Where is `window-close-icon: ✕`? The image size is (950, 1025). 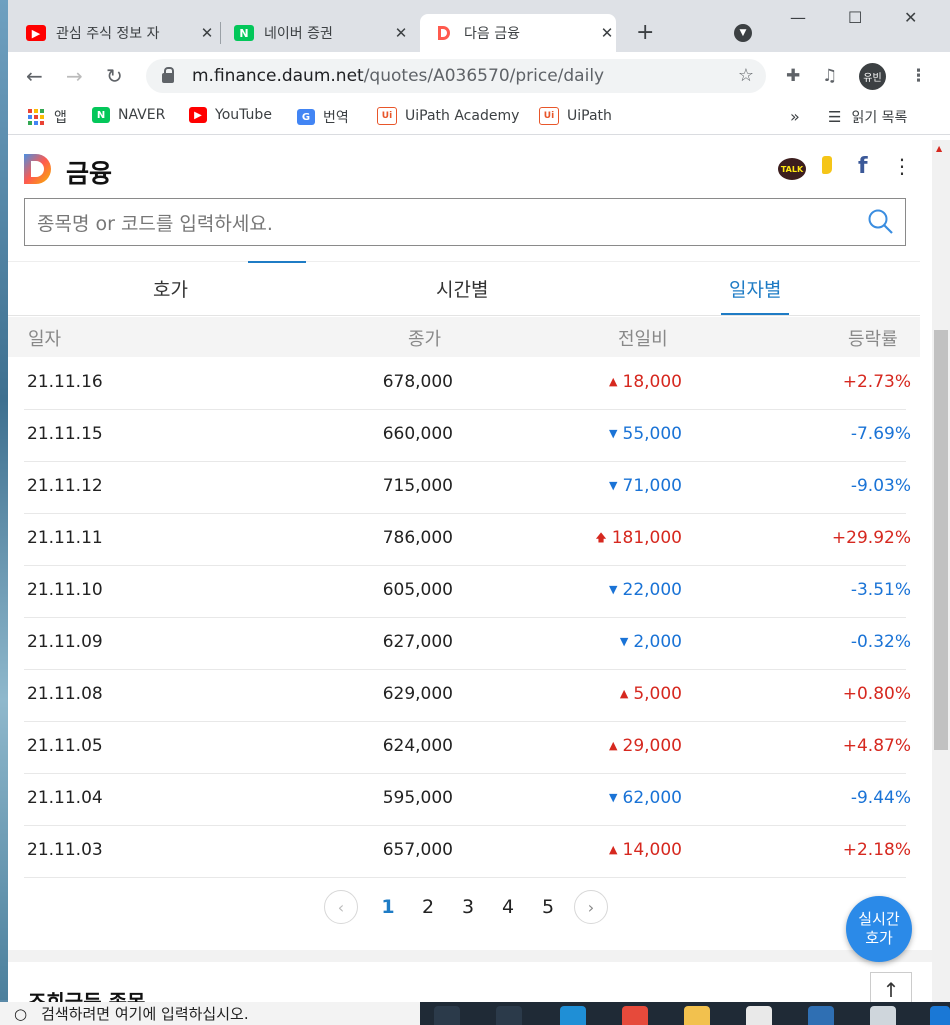
window-close-icon: ✕ is located at coordinates (910, 17).